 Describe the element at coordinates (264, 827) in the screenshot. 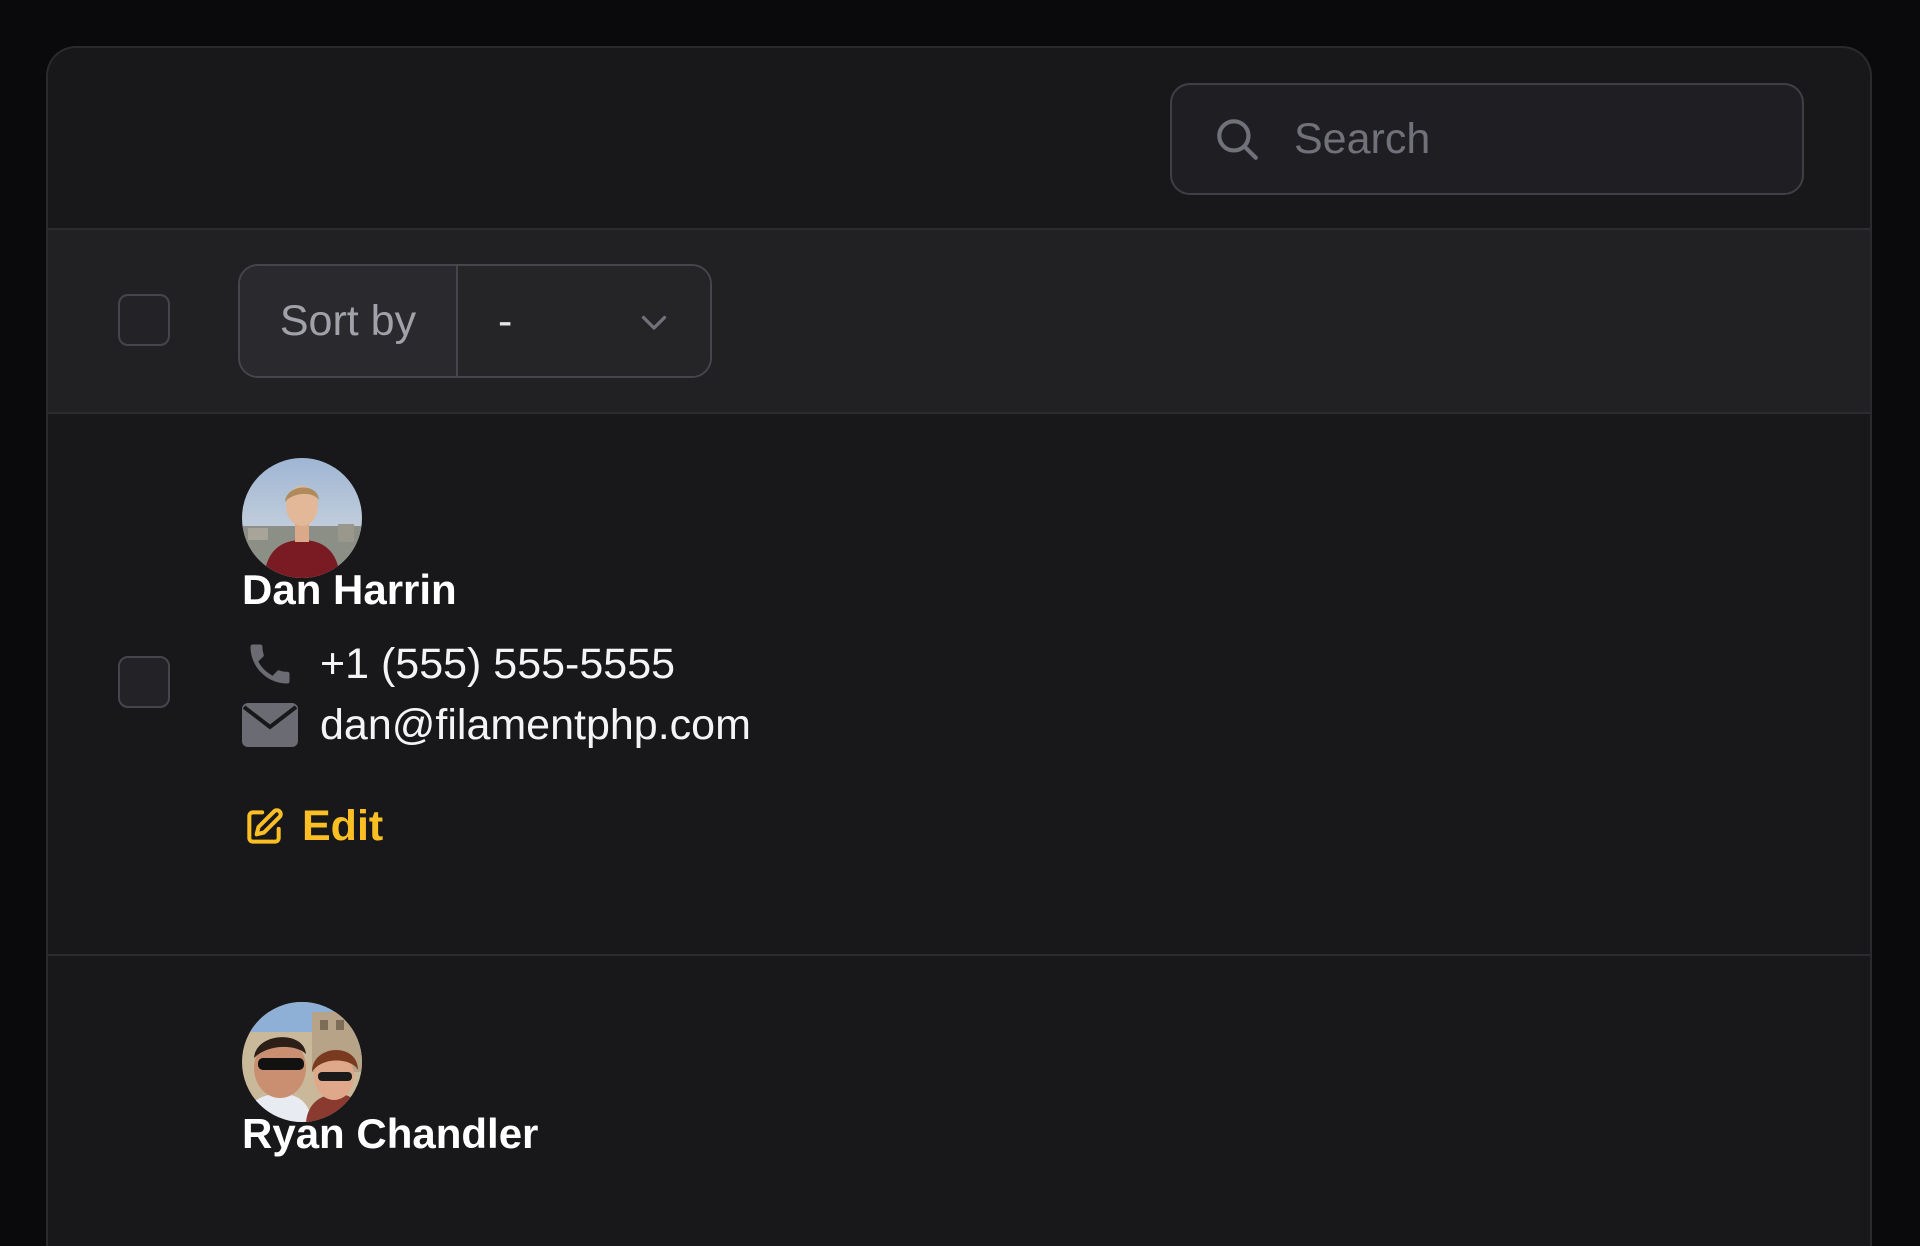

I see `pencil-square-icon` at that location.